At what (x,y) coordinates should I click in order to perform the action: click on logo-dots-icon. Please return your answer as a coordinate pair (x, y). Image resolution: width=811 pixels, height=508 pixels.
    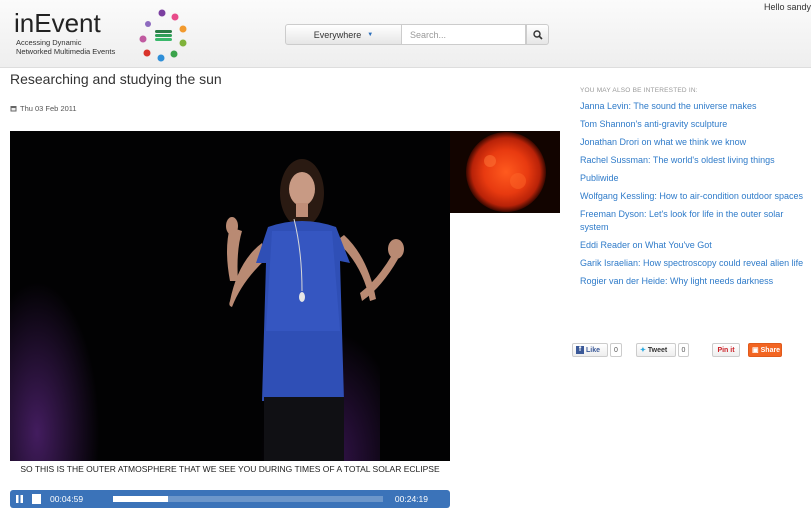
    Looking at the image, I should click on (163, 35).